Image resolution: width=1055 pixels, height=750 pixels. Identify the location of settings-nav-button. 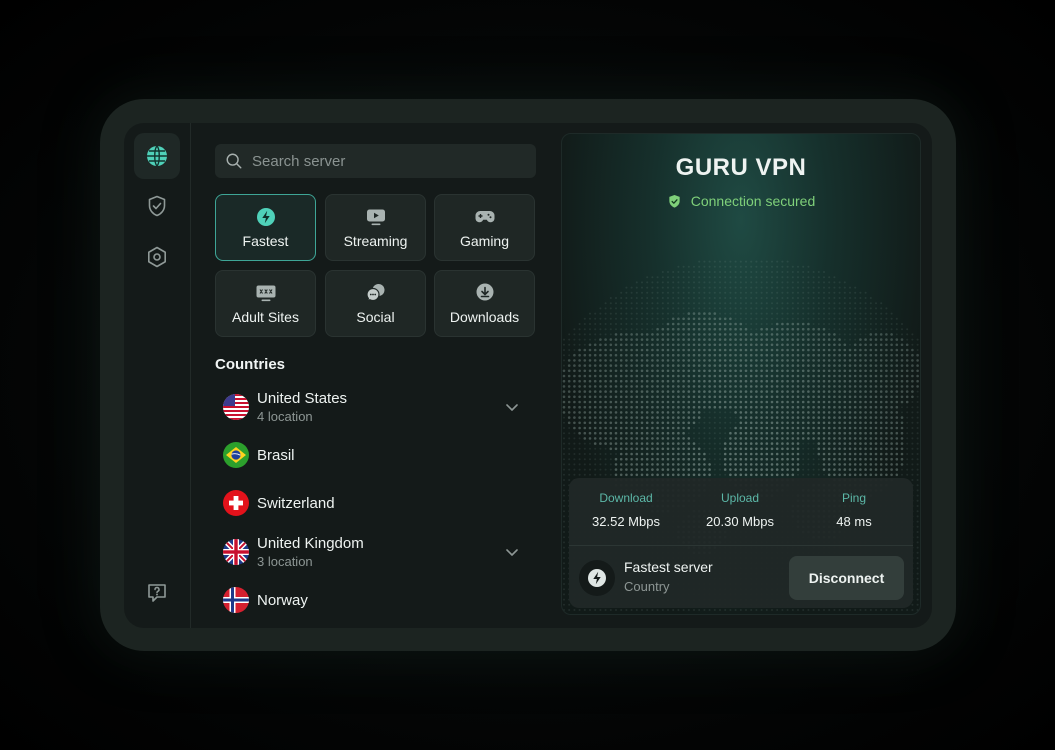
(157, 257).